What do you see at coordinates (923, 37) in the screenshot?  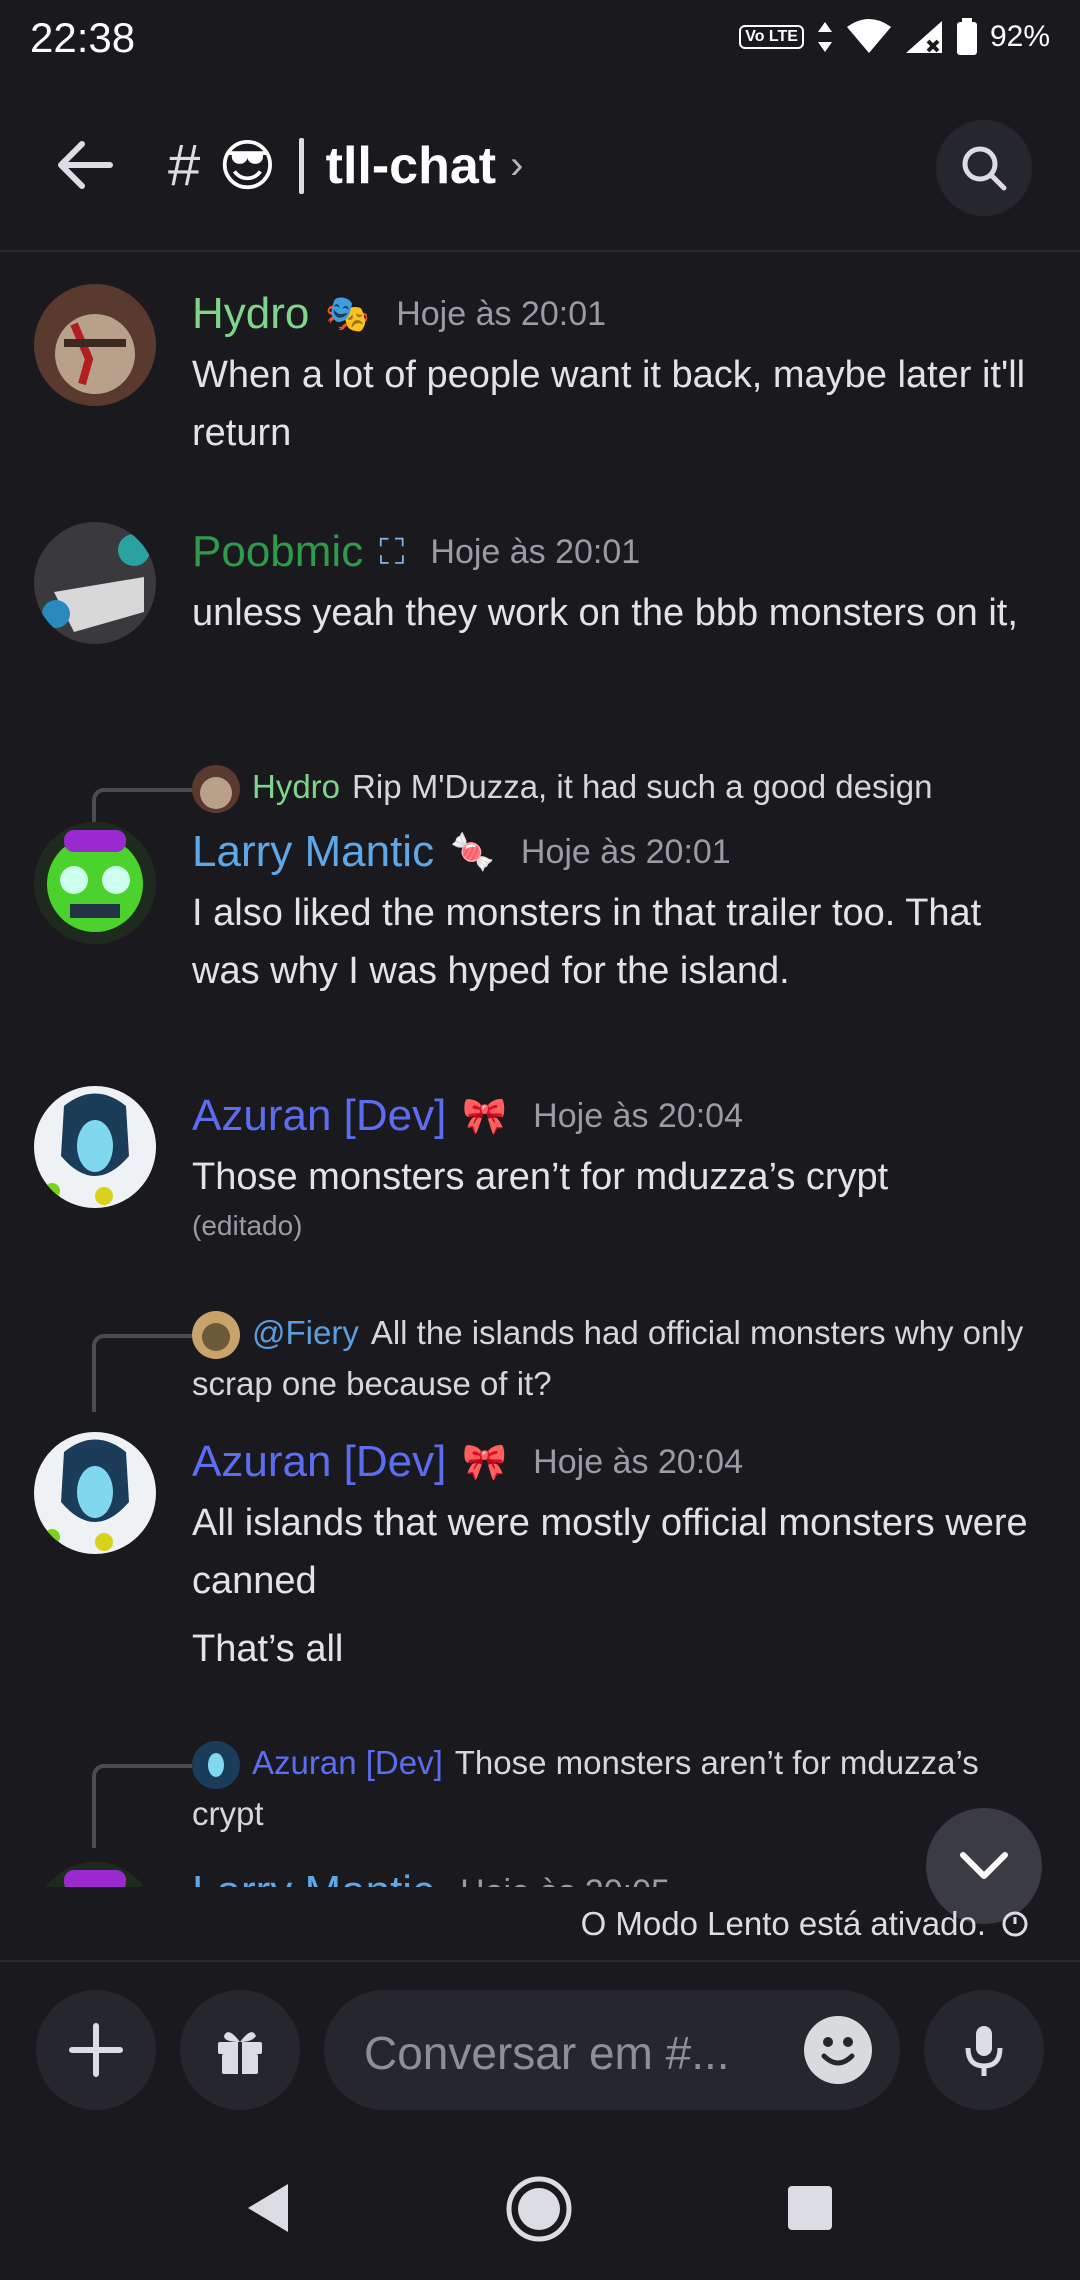 I see `signal-icon` at bounding box center [923, 37].